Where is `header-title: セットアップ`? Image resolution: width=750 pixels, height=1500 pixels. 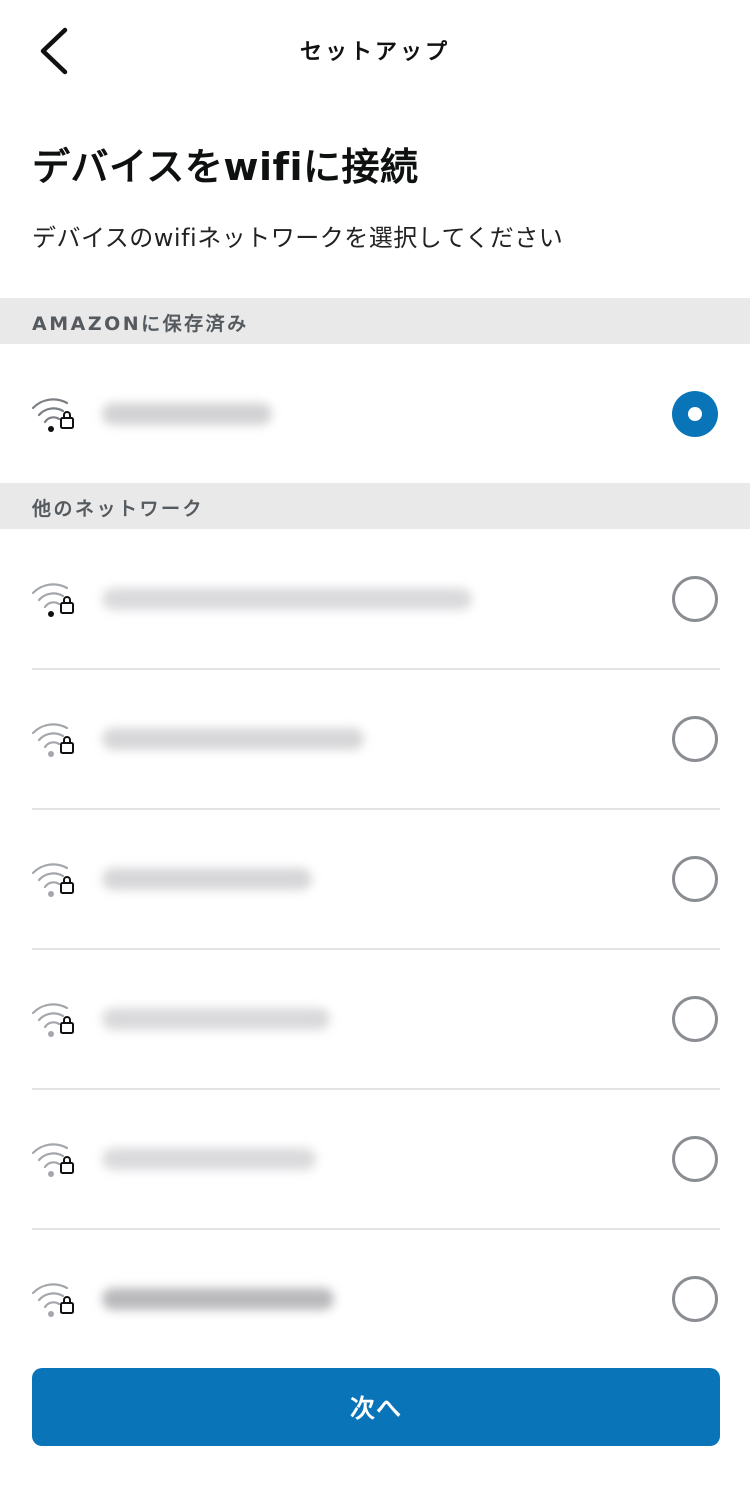 header-title: セットアップ is located at coordinates (374, 52).